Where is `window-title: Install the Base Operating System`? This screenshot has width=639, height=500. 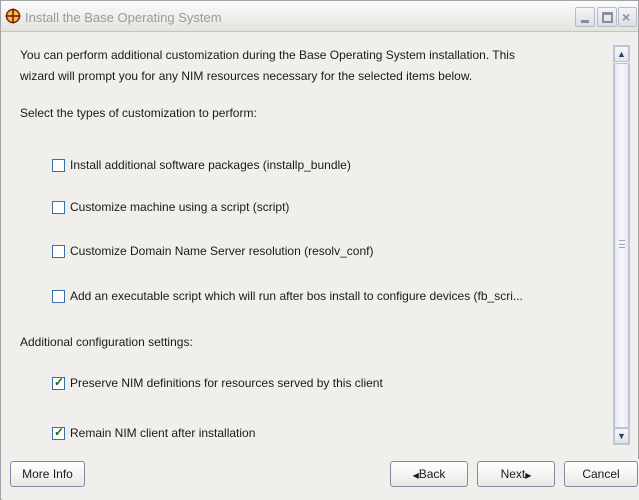 window-title: Install the Base Operating System is located at coordinates (123, 17).